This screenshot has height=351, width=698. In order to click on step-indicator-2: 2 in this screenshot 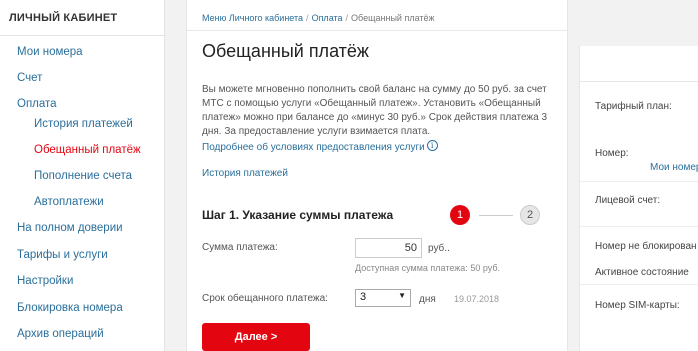, I will do `click(530, 215)`.